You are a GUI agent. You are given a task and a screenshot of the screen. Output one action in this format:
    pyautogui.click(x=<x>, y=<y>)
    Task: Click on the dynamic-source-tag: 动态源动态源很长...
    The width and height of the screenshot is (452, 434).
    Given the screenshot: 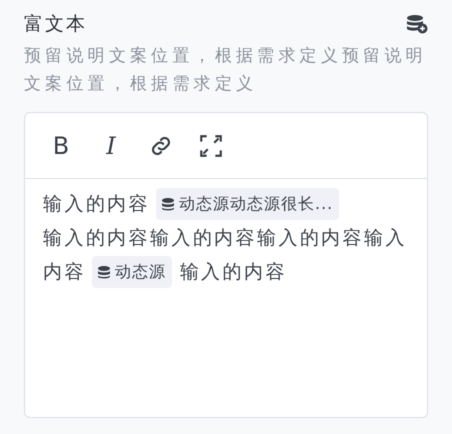 What is the action you would take?
    pyautogui.click(x=248, y=204)
    